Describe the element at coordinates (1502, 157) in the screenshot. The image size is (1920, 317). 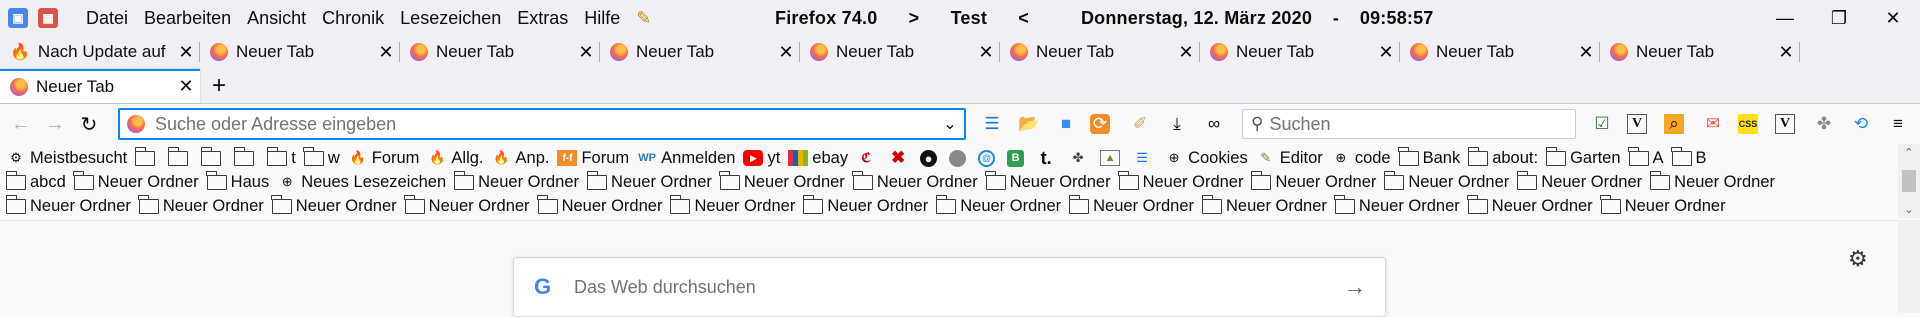
I see `bookmark-folder-about: about:` at that location.